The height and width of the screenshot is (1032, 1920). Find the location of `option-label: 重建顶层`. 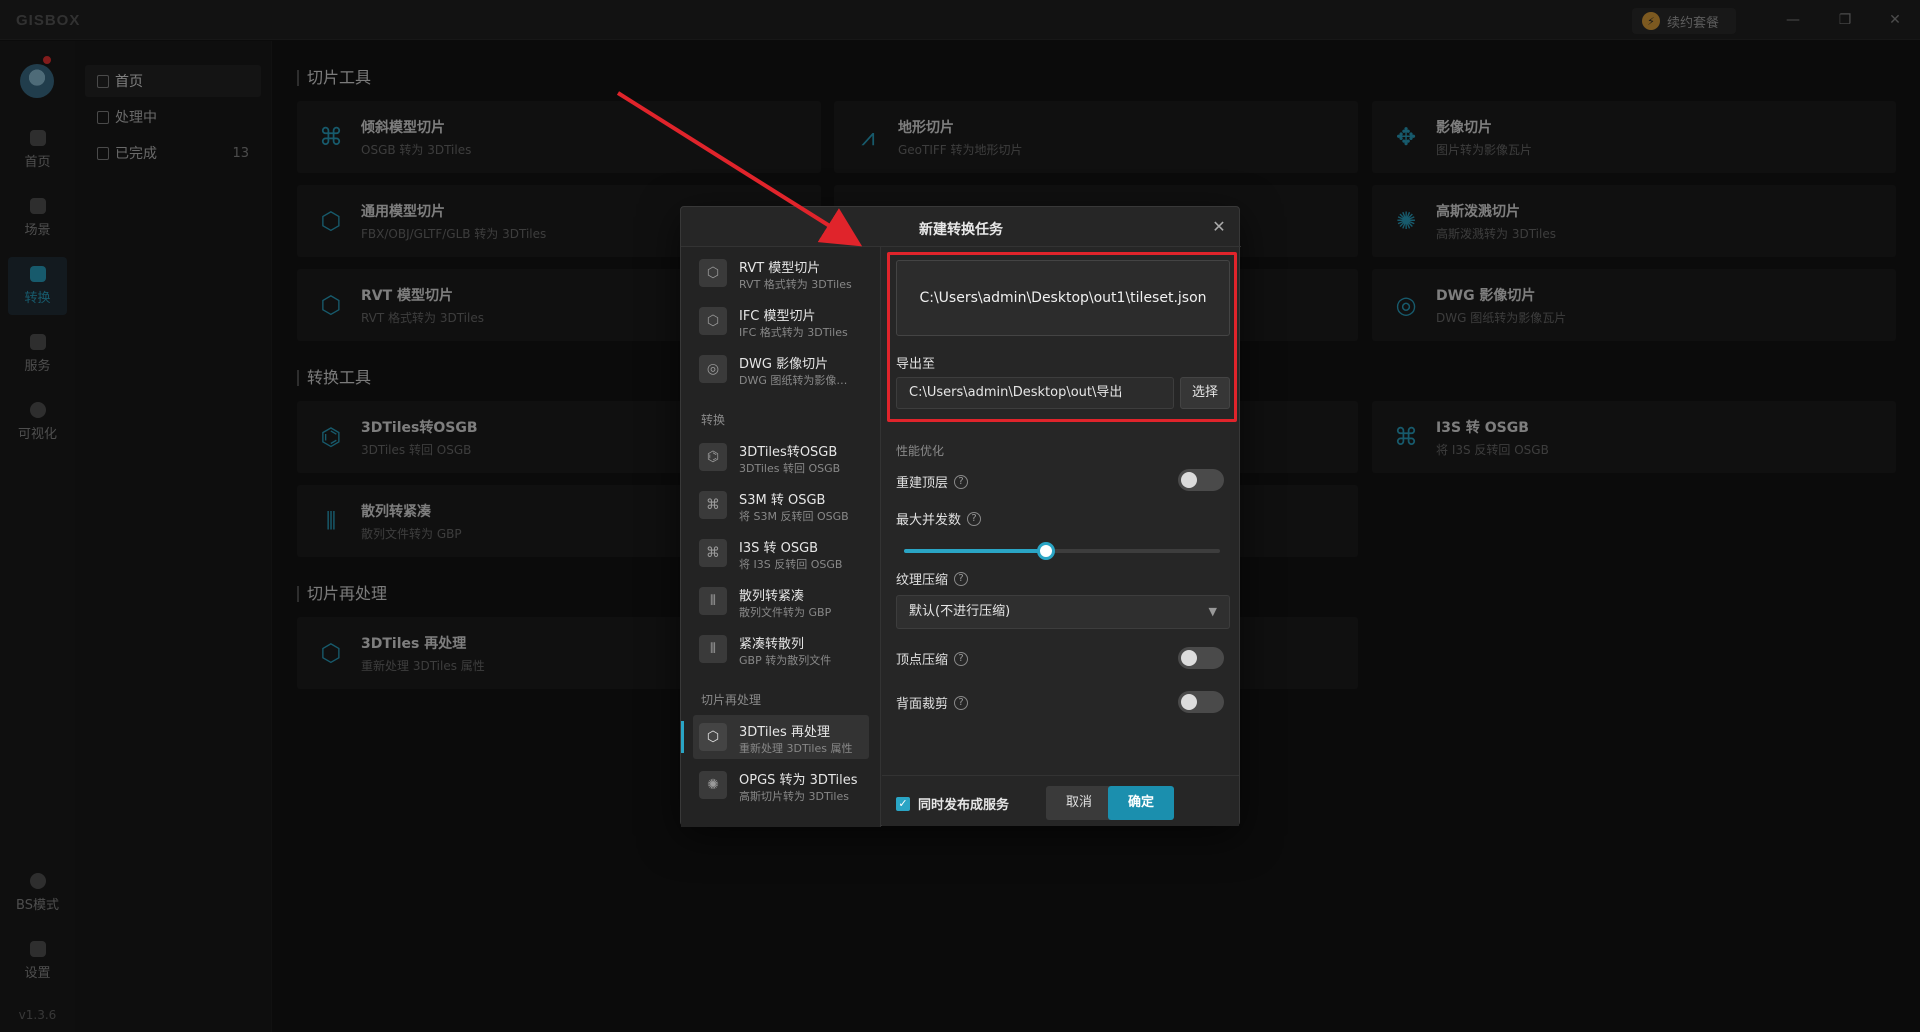

option-label: 重建顶层 is located at coordinates (922, 483).